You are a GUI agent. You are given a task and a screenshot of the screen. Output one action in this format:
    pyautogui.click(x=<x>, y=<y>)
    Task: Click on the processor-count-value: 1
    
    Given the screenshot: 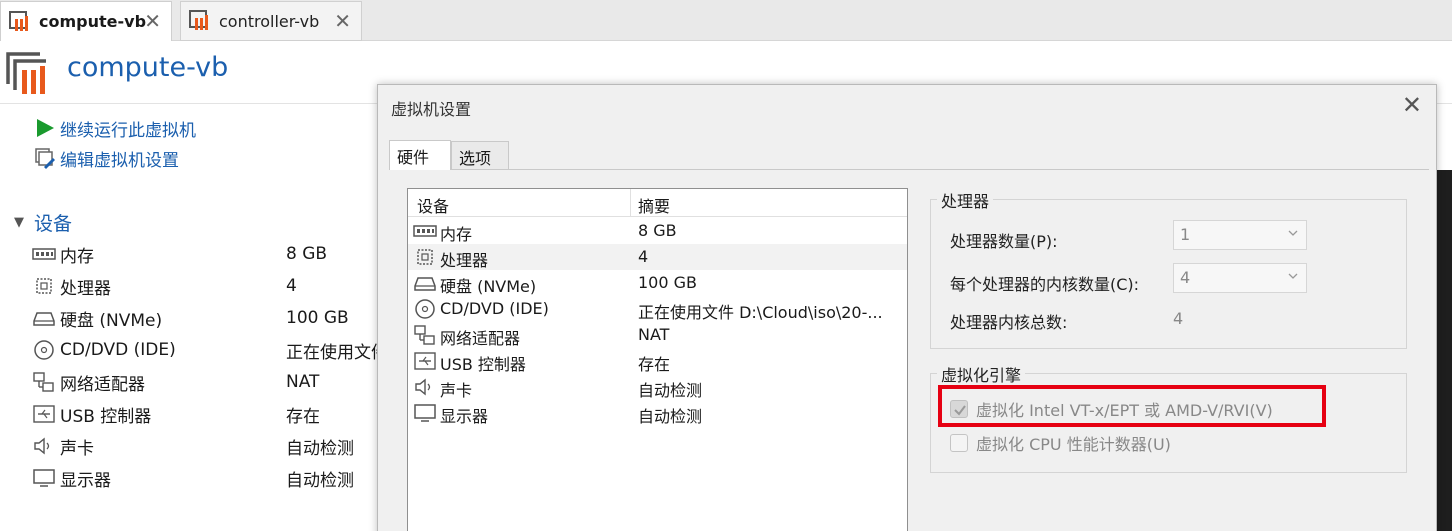 What is the action you would take?
    pyautogui.click(x=1185, y=234)
    